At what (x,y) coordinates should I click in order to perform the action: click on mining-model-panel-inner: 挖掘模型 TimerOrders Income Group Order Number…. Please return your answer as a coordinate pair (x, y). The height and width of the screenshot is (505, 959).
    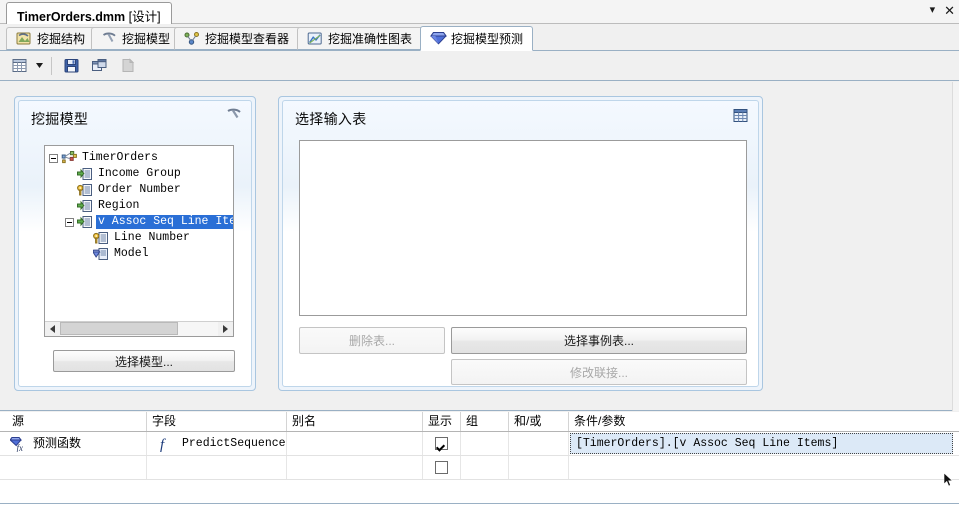
    Looking at the image, I should click on (135, 243).